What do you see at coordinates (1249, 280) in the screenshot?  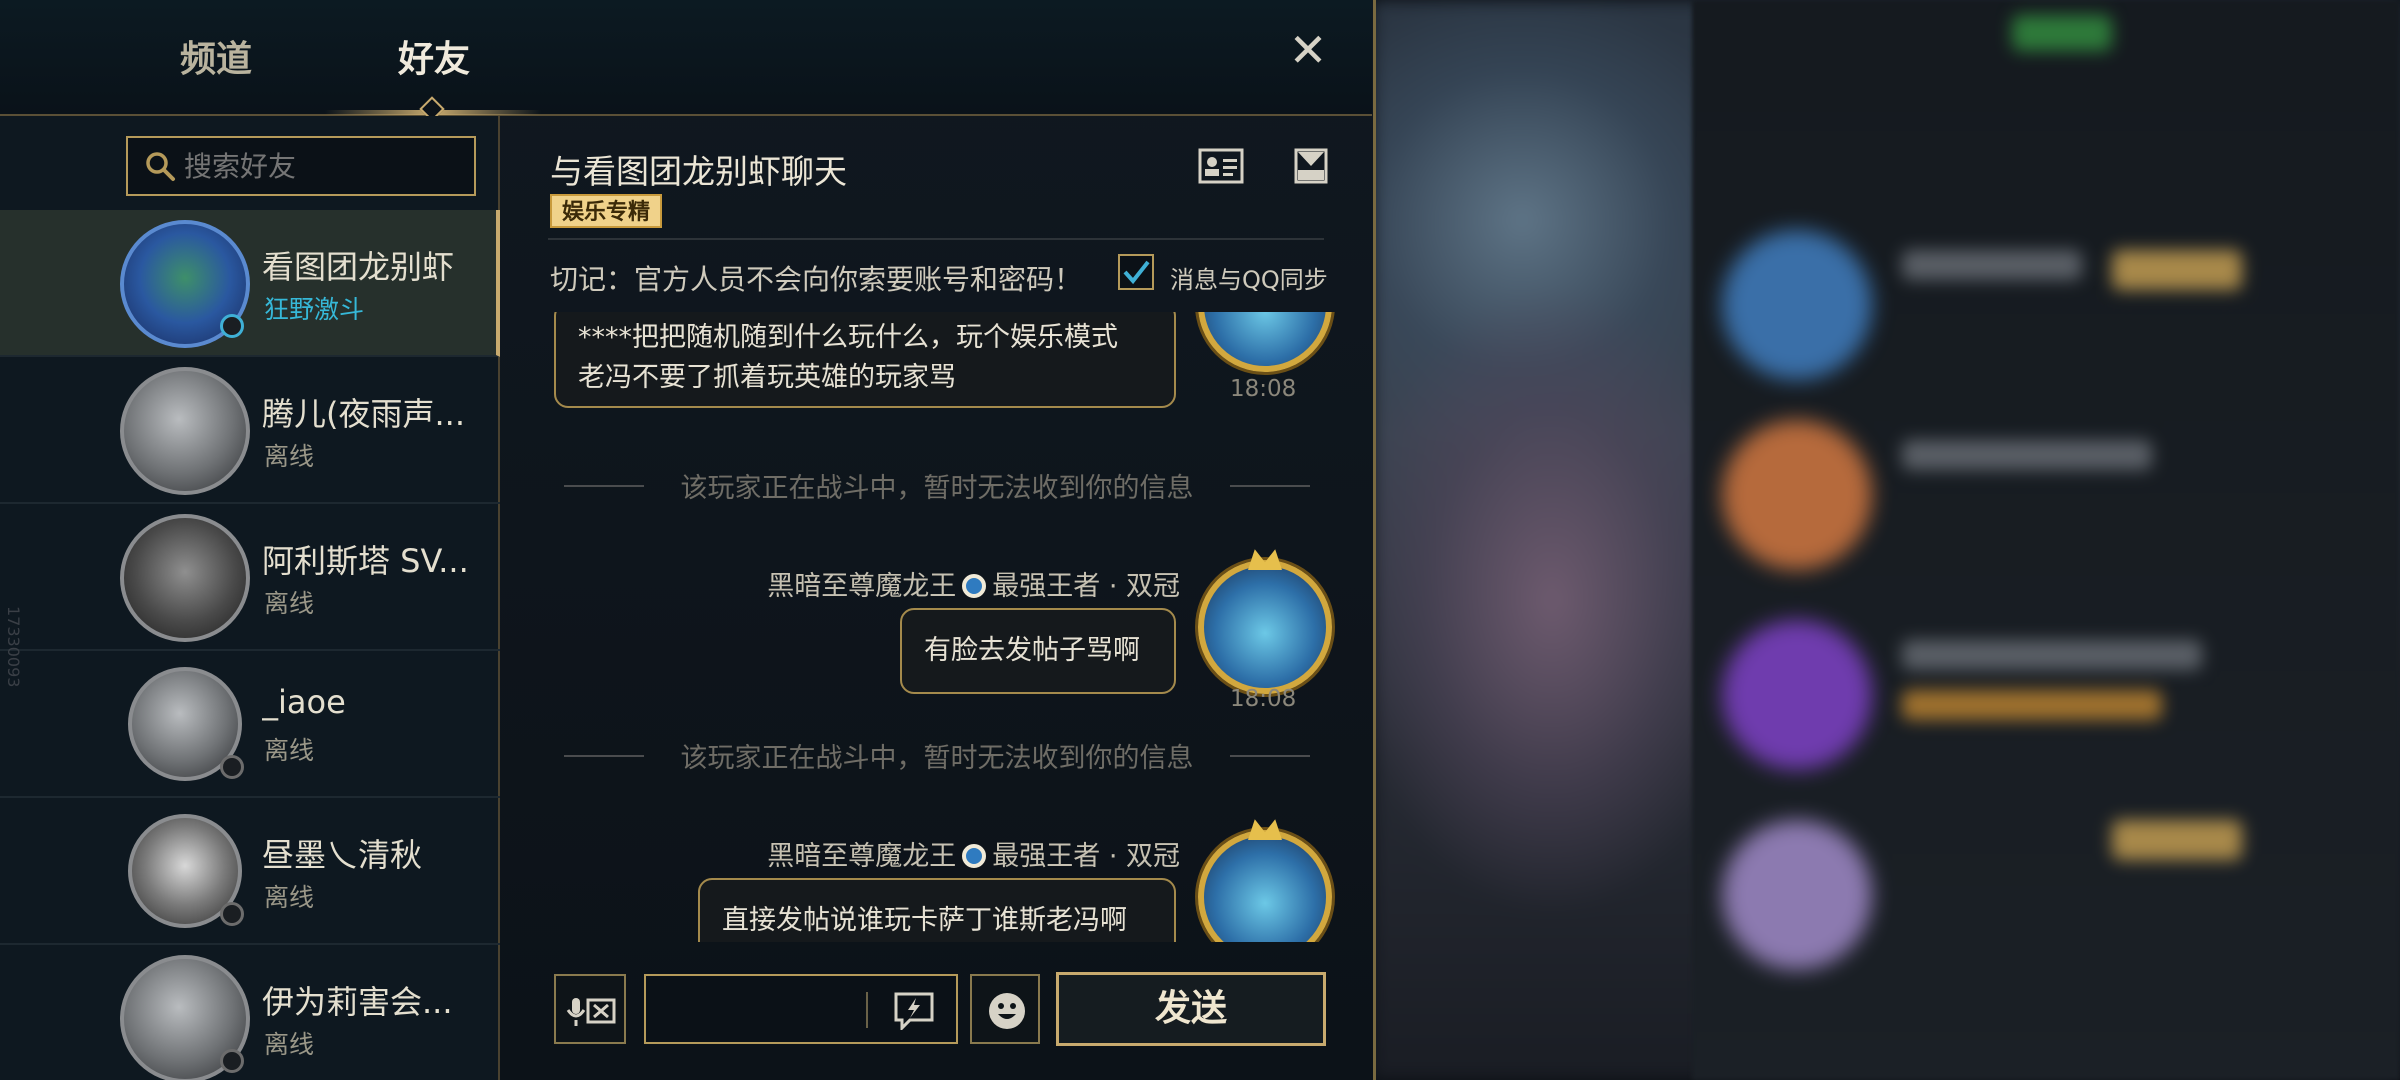 I see `qq-sync-label: 消息与QQ同步` at bounding box center [1249, 280].